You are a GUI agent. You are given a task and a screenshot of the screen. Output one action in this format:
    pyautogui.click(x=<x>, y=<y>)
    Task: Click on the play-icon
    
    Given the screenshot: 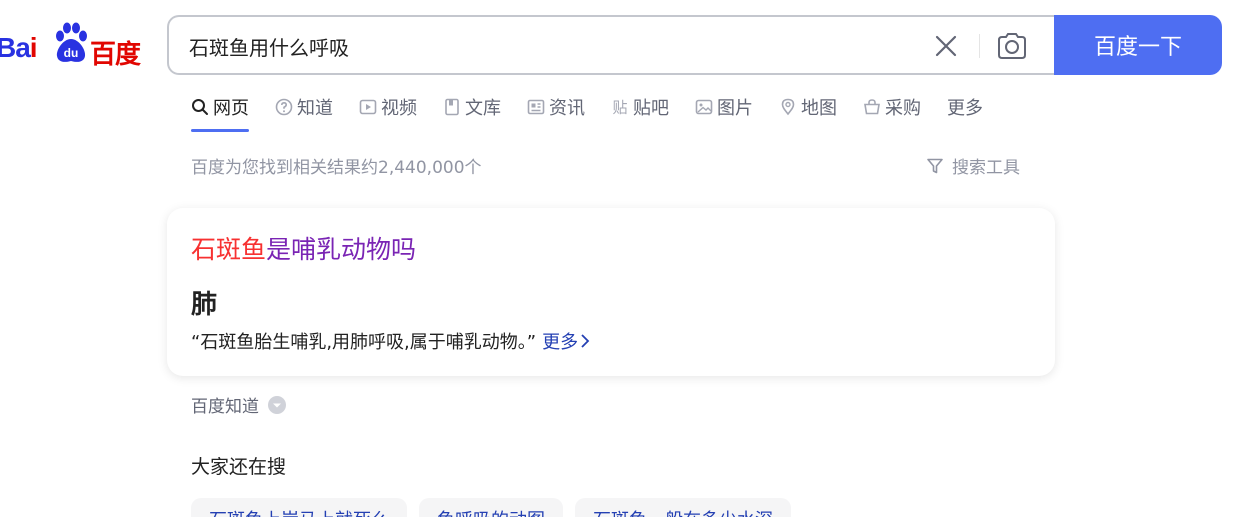 What is the action you would take?
    pyautogui.click(x=368, y=107)
    